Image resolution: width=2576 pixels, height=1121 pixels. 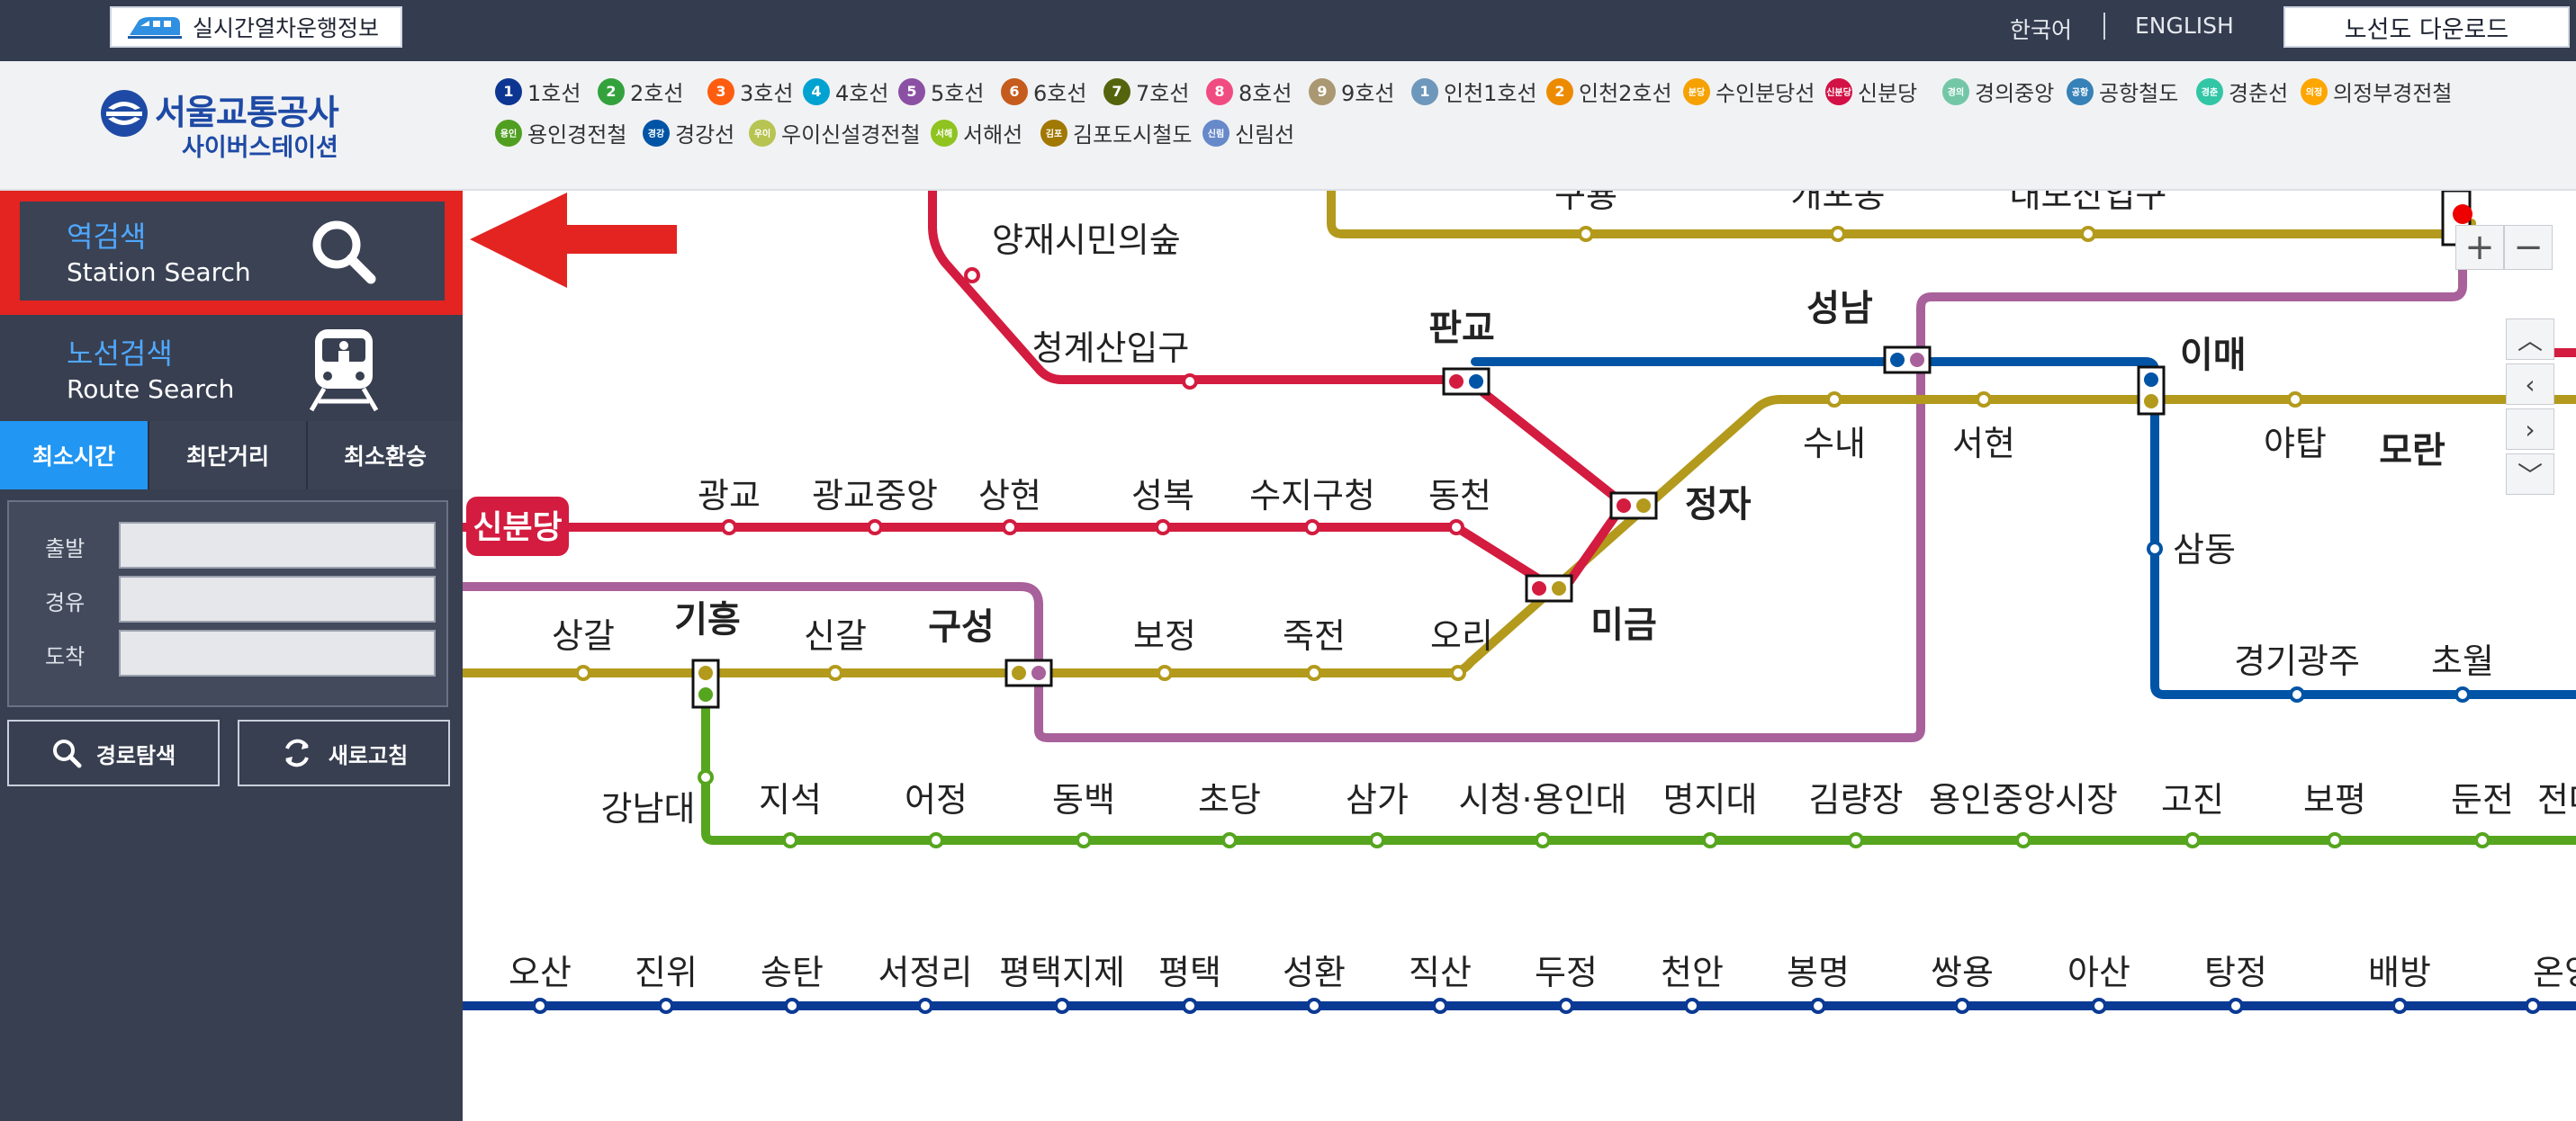 What do you see at coordinates (2530, 474) in the screenshot?
I see `pan-down-button: ﹀` at bounding box center [2530, 474].